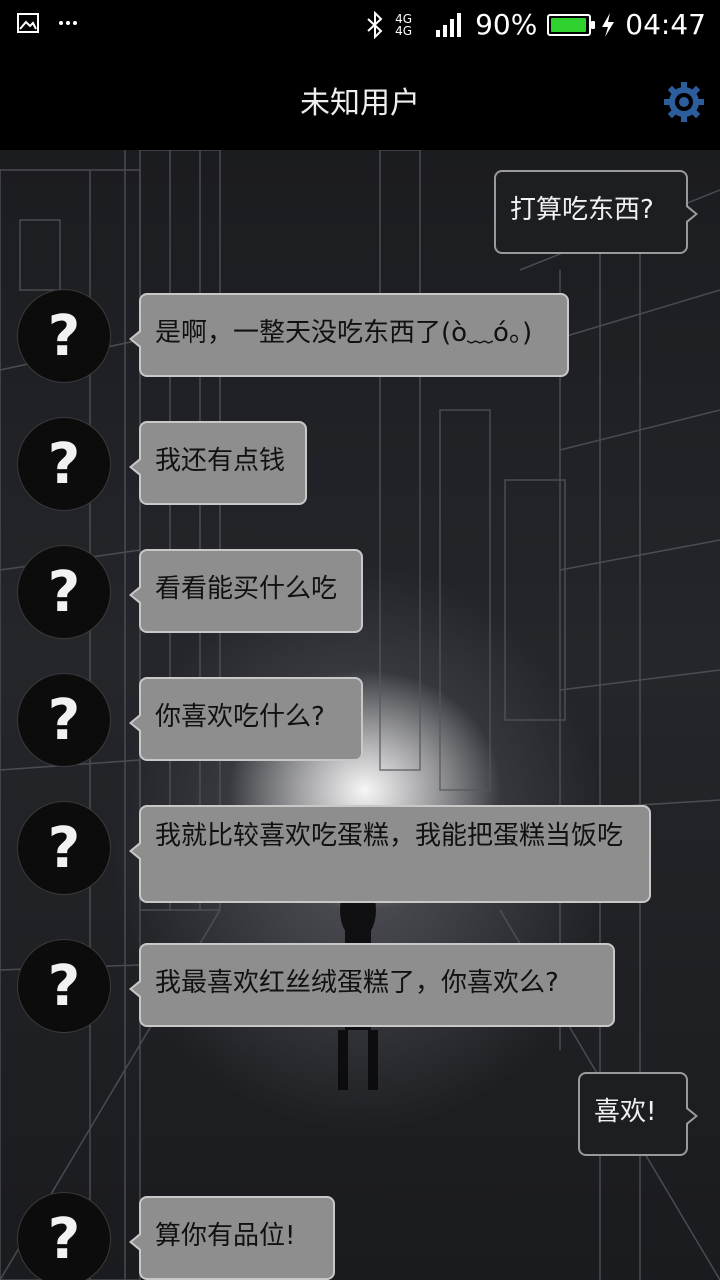 This screenshot has height=1280, width=720. I want to click on status-left, so click(47, 23).